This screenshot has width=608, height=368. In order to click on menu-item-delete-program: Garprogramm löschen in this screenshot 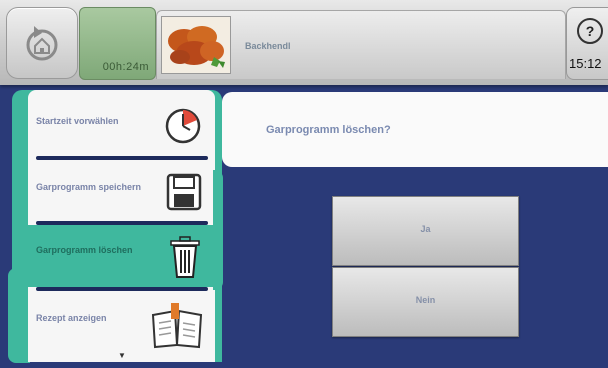, I will do `click(121, 256)`.